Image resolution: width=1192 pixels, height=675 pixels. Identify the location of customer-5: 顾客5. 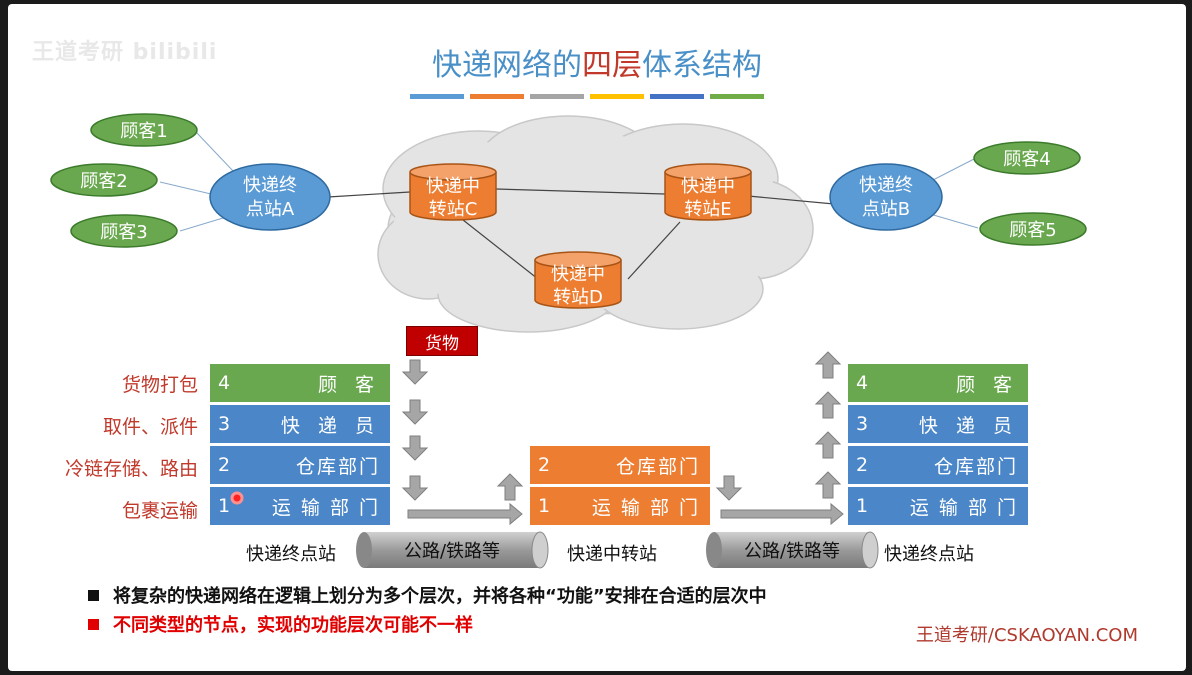
(1033, 229).